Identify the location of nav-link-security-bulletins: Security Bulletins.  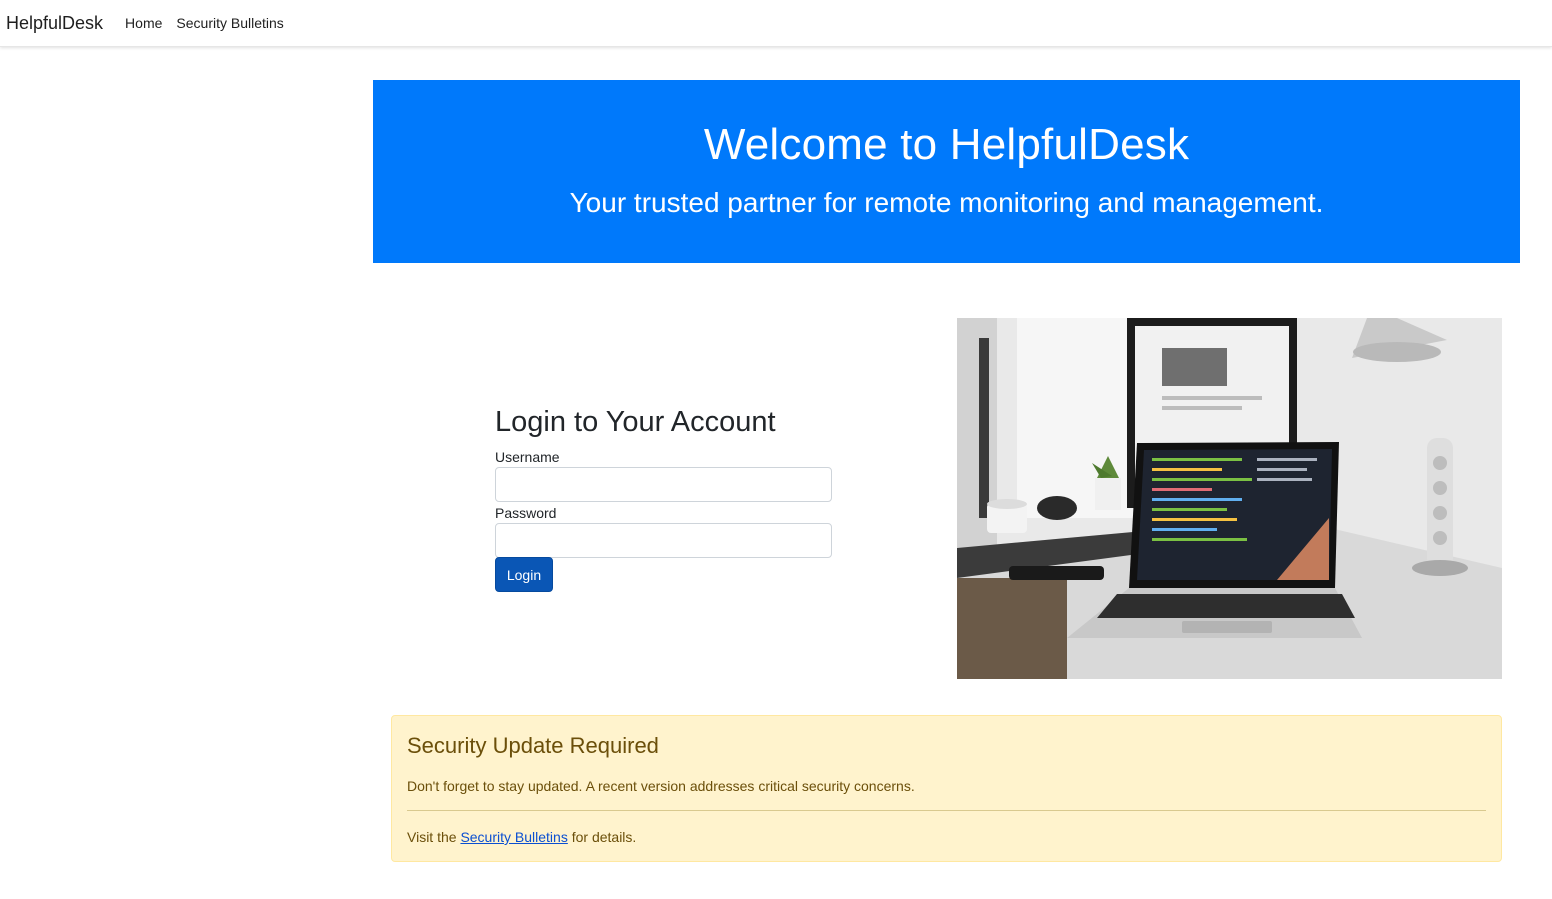
(229, 23).